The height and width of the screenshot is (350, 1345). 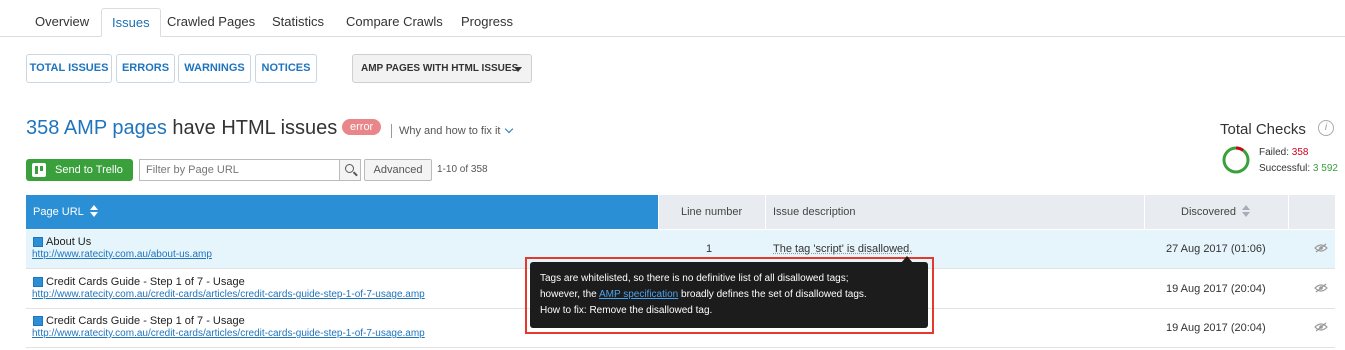 What do you see at coordinates (1285, 168) in the screenshot?
I see `successful-label: Successful:` at bounding box center [1285, 168].